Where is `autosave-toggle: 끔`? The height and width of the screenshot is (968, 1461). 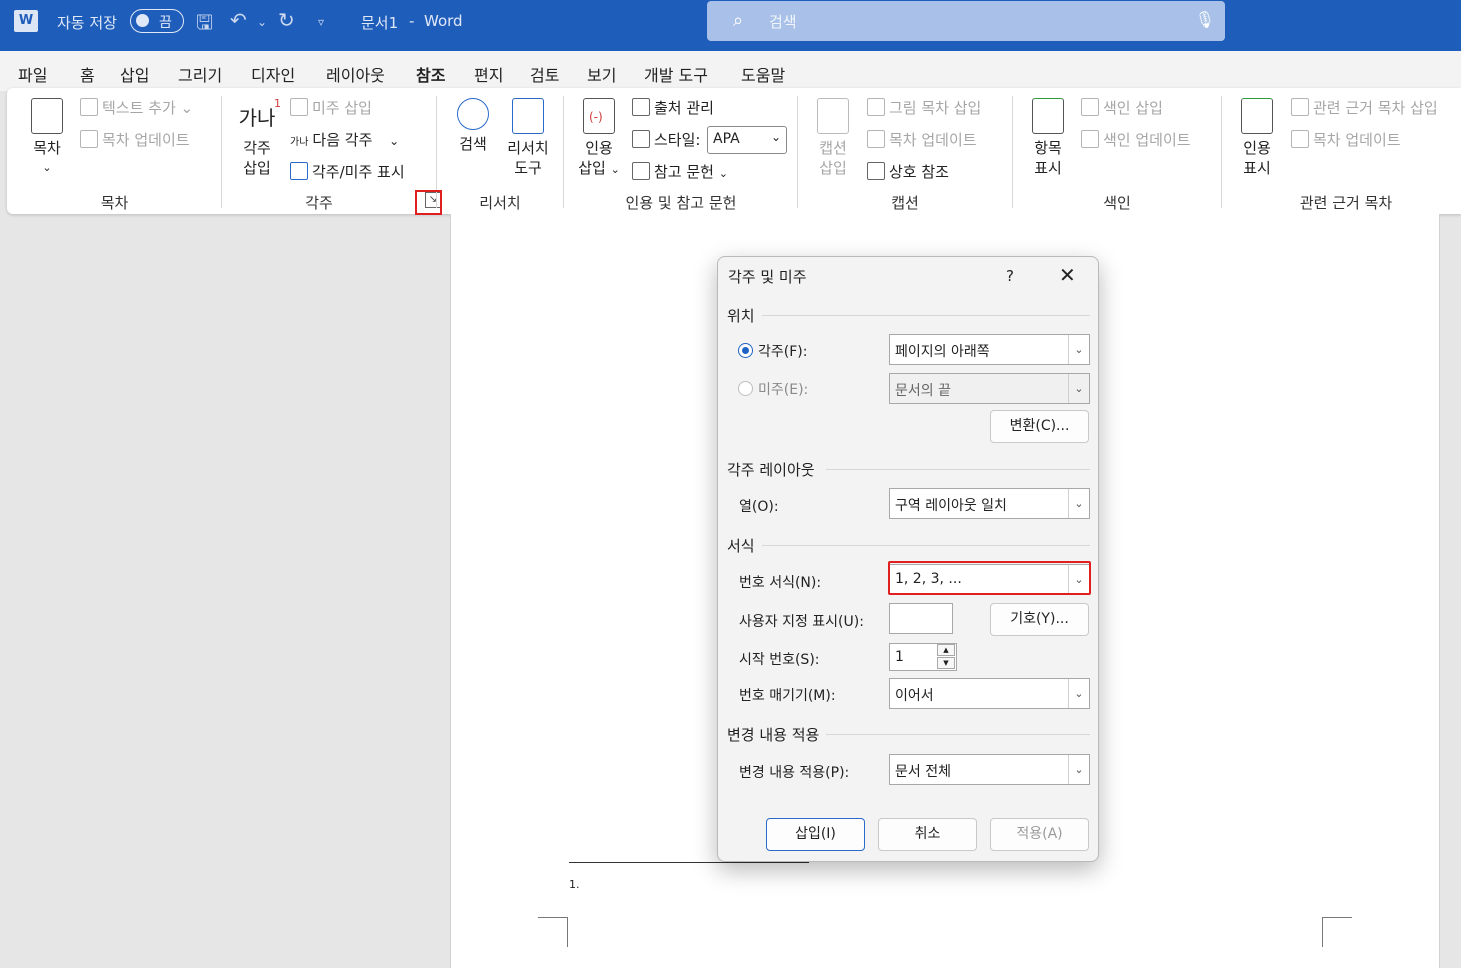
autosave-toggle: 끔 is located at coordinates (157, 21).